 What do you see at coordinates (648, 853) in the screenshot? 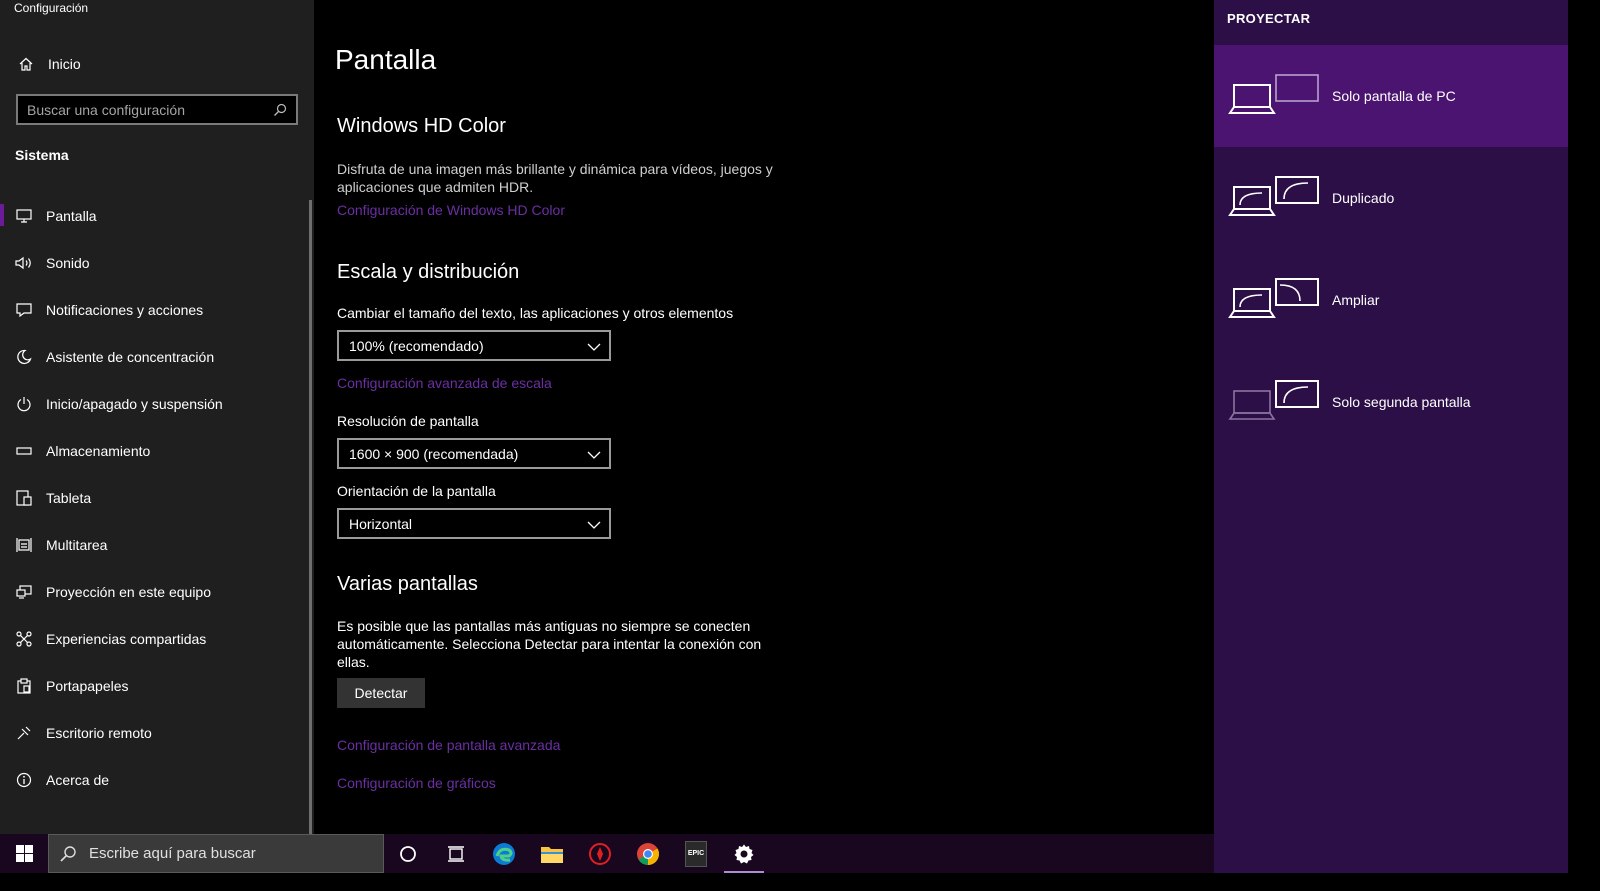
I see `chrome-icon` at bounding box center [648, 853].